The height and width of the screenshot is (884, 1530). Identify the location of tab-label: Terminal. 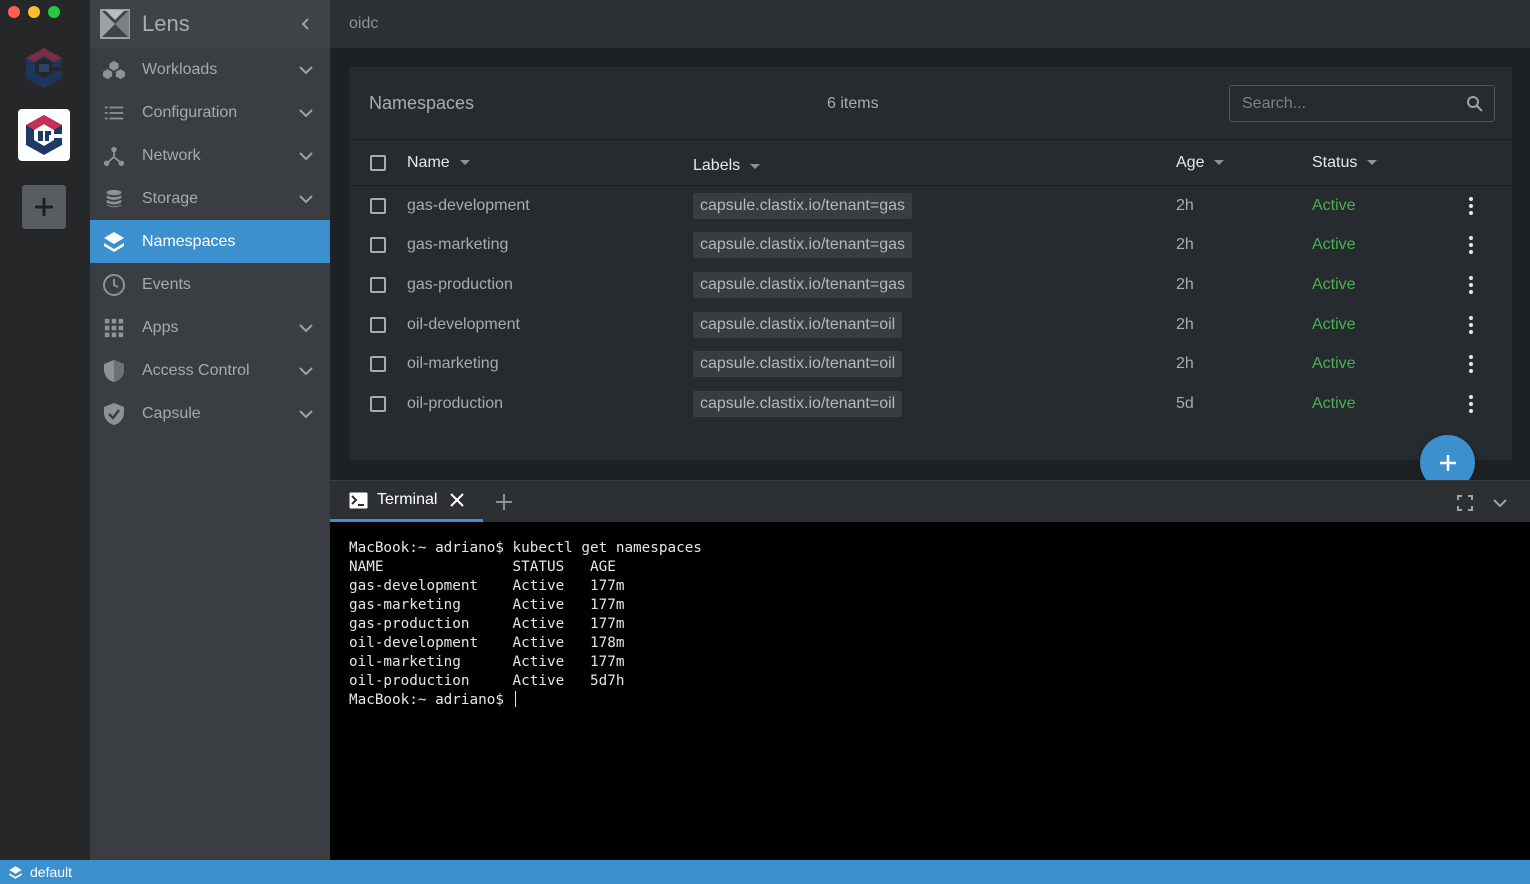
(407, 499).